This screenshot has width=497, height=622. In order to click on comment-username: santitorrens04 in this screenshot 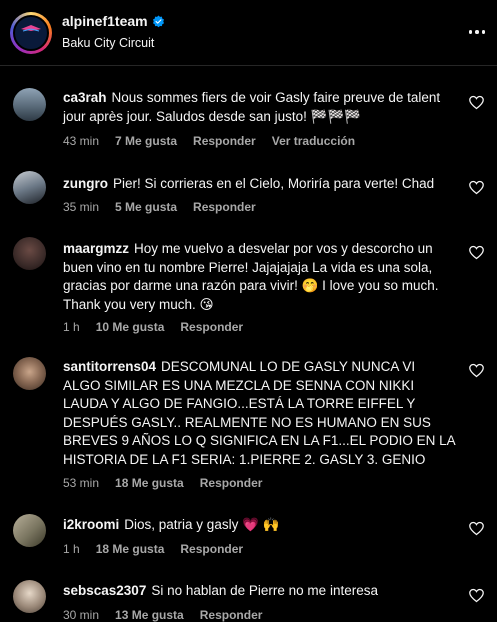, I will do `click(109, 366)`.